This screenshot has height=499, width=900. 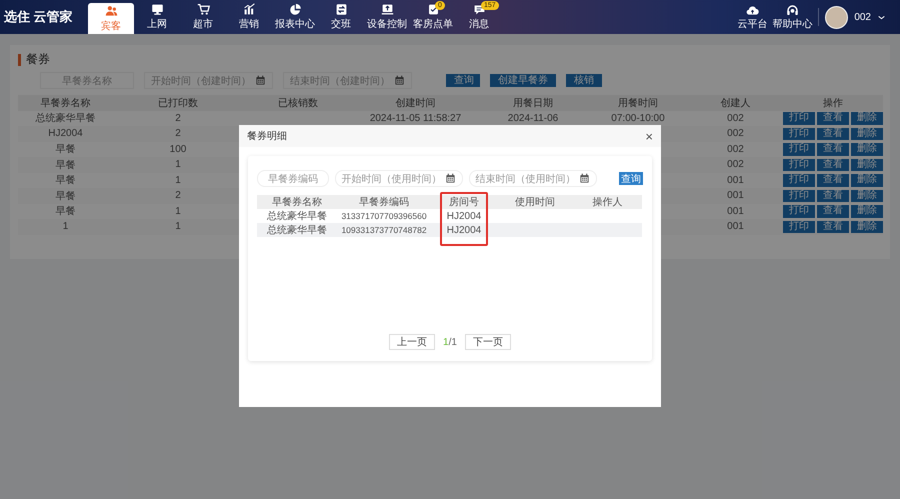 What do you see at coordinates (833, 102) in the screenshot?
I see `column-header: 操作` at bounding box center [833, 102].